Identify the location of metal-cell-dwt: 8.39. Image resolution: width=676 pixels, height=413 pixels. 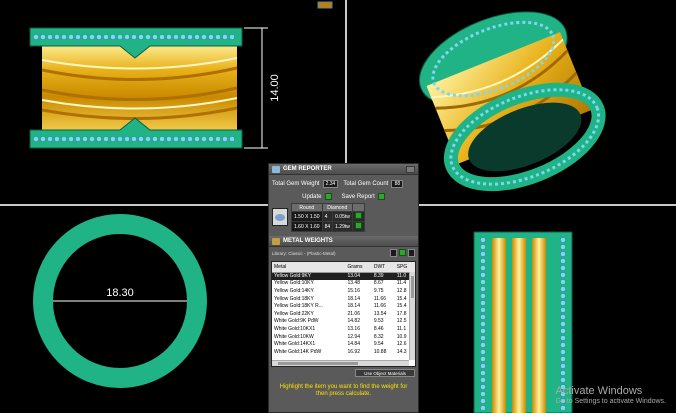
(383, 276).